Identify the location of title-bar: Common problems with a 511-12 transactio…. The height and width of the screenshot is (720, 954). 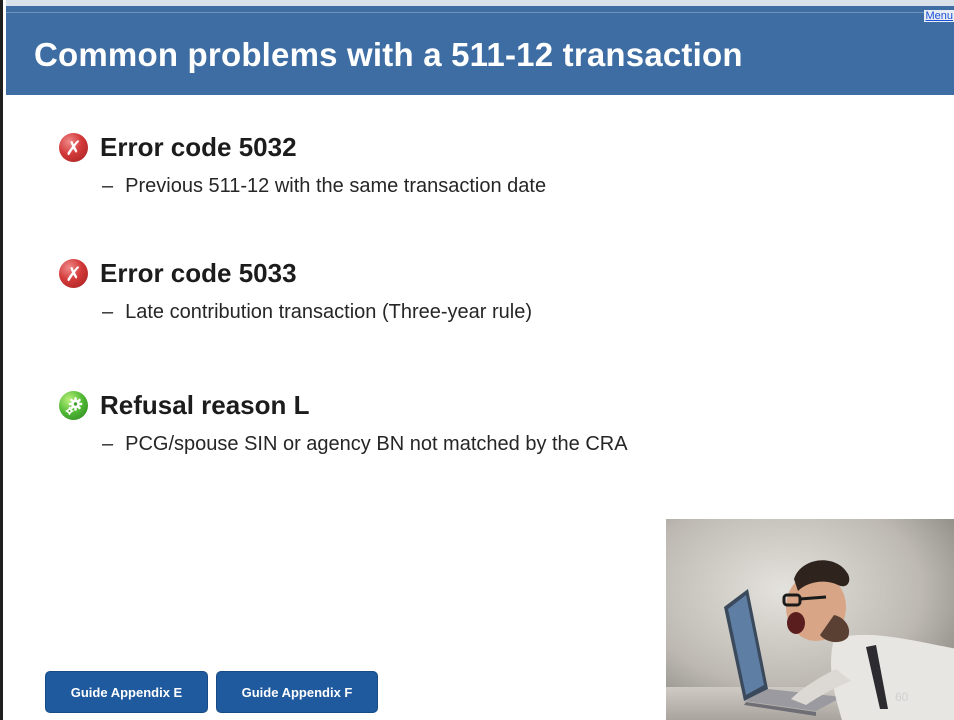
(480, 47).